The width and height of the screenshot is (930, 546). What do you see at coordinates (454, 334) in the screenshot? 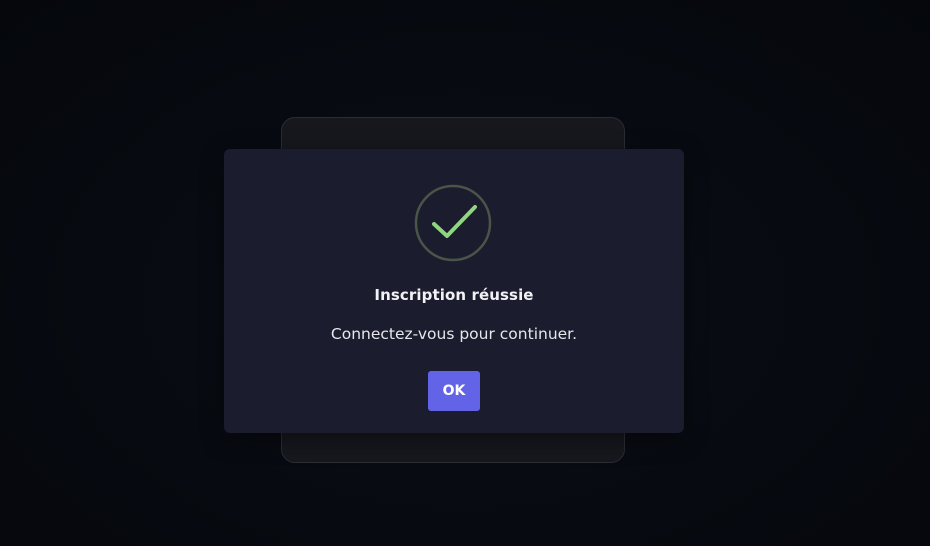
I see `dialog-message: Connectez-vous pour continuer.` at bounding box center [454, 334].